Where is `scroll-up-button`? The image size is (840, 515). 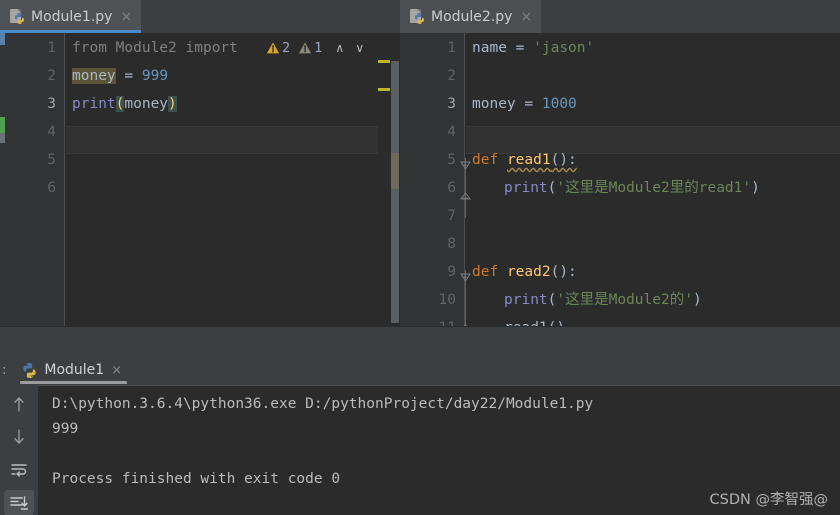
scroll-up-button is located at coordinates (19, 403).